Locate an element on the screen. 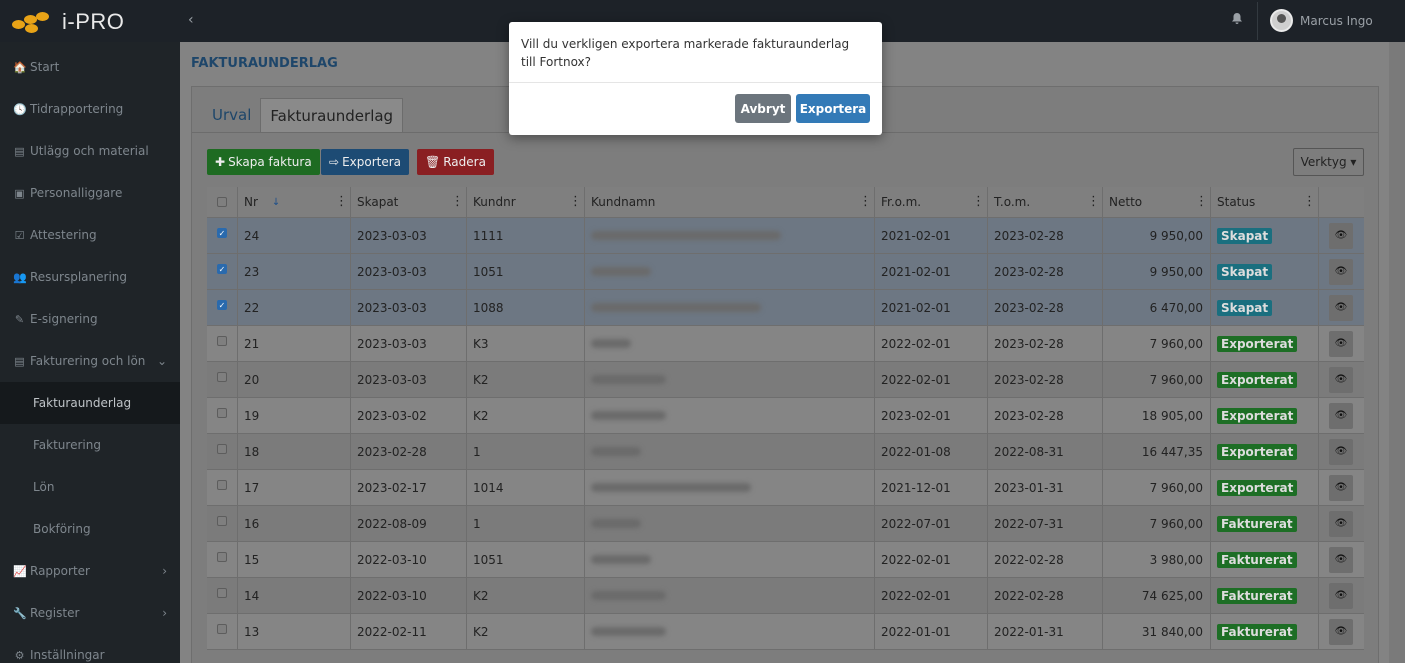  row-select-cell is located at coordinates (222, 631).